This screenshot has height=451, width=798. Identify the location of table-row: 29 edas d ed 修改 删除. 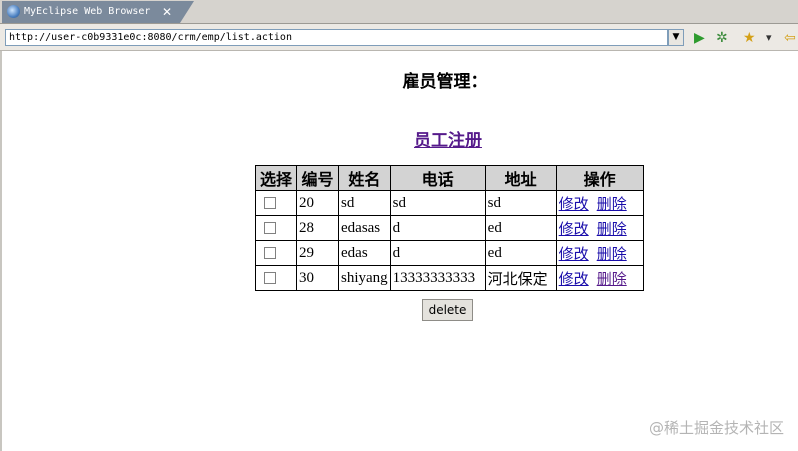
(449, 253).